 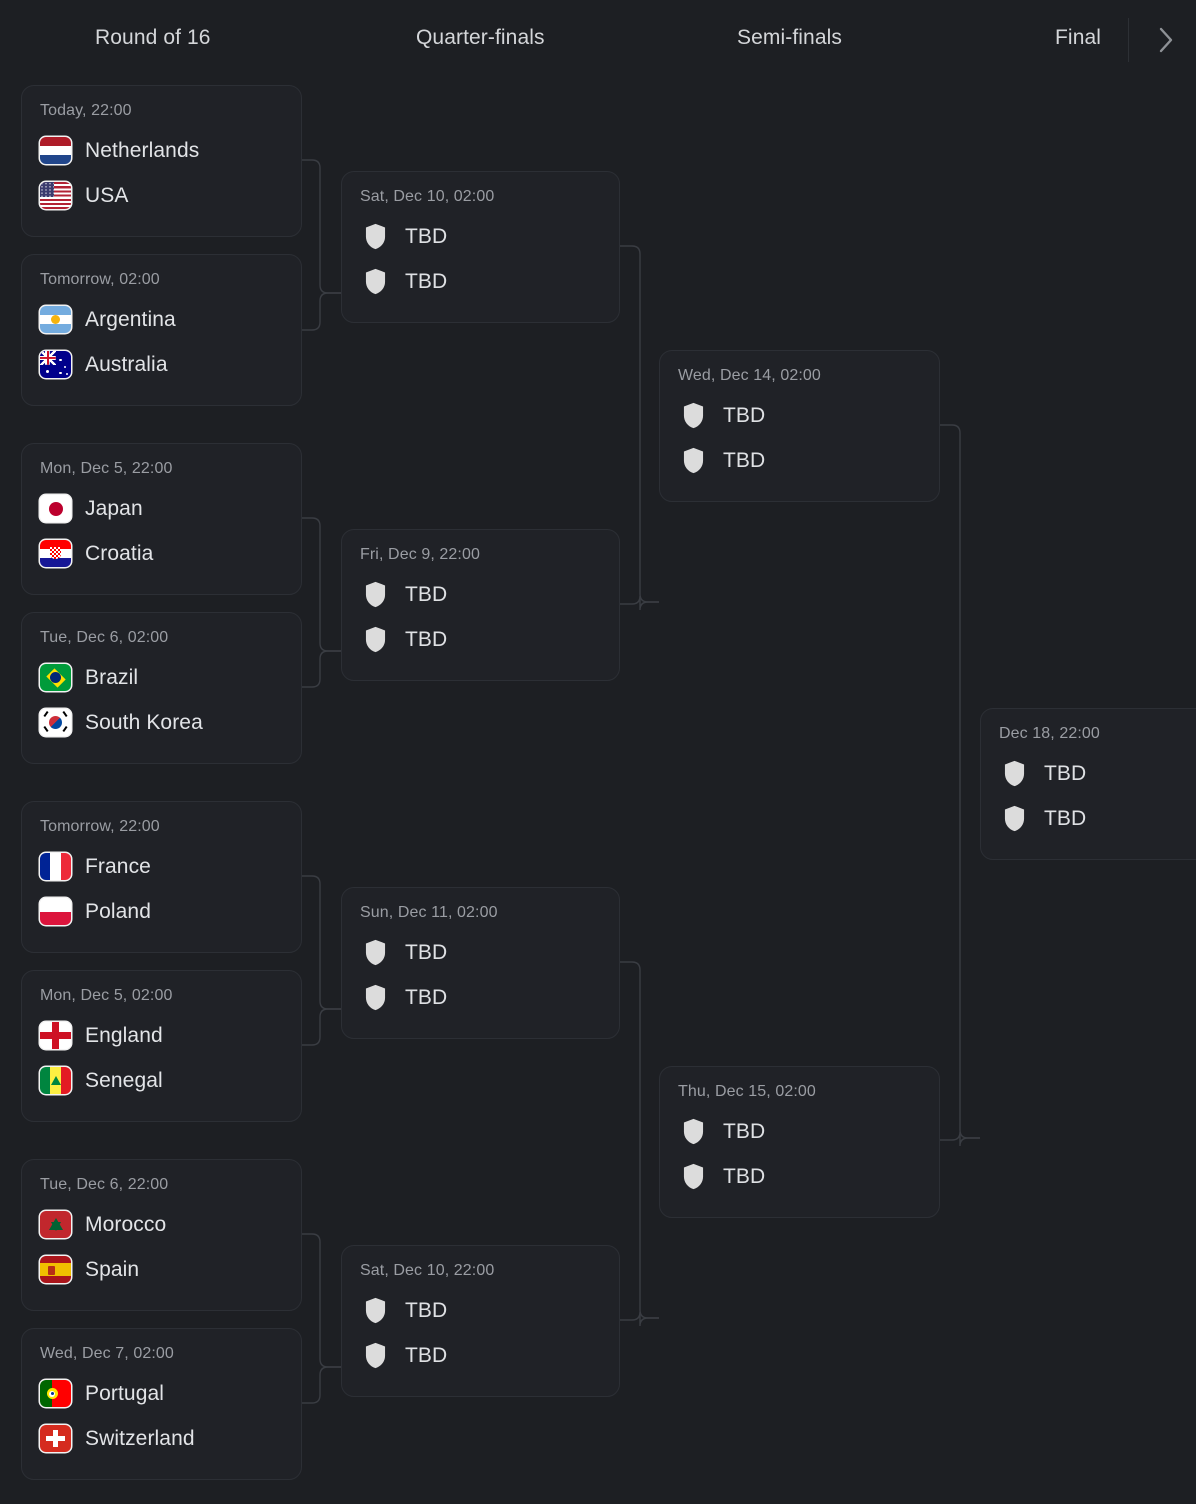 What do you see at coordinates (55, 1035) in the screenshot?
I see `flag-england-icon` at bounding box center [55, 1035].